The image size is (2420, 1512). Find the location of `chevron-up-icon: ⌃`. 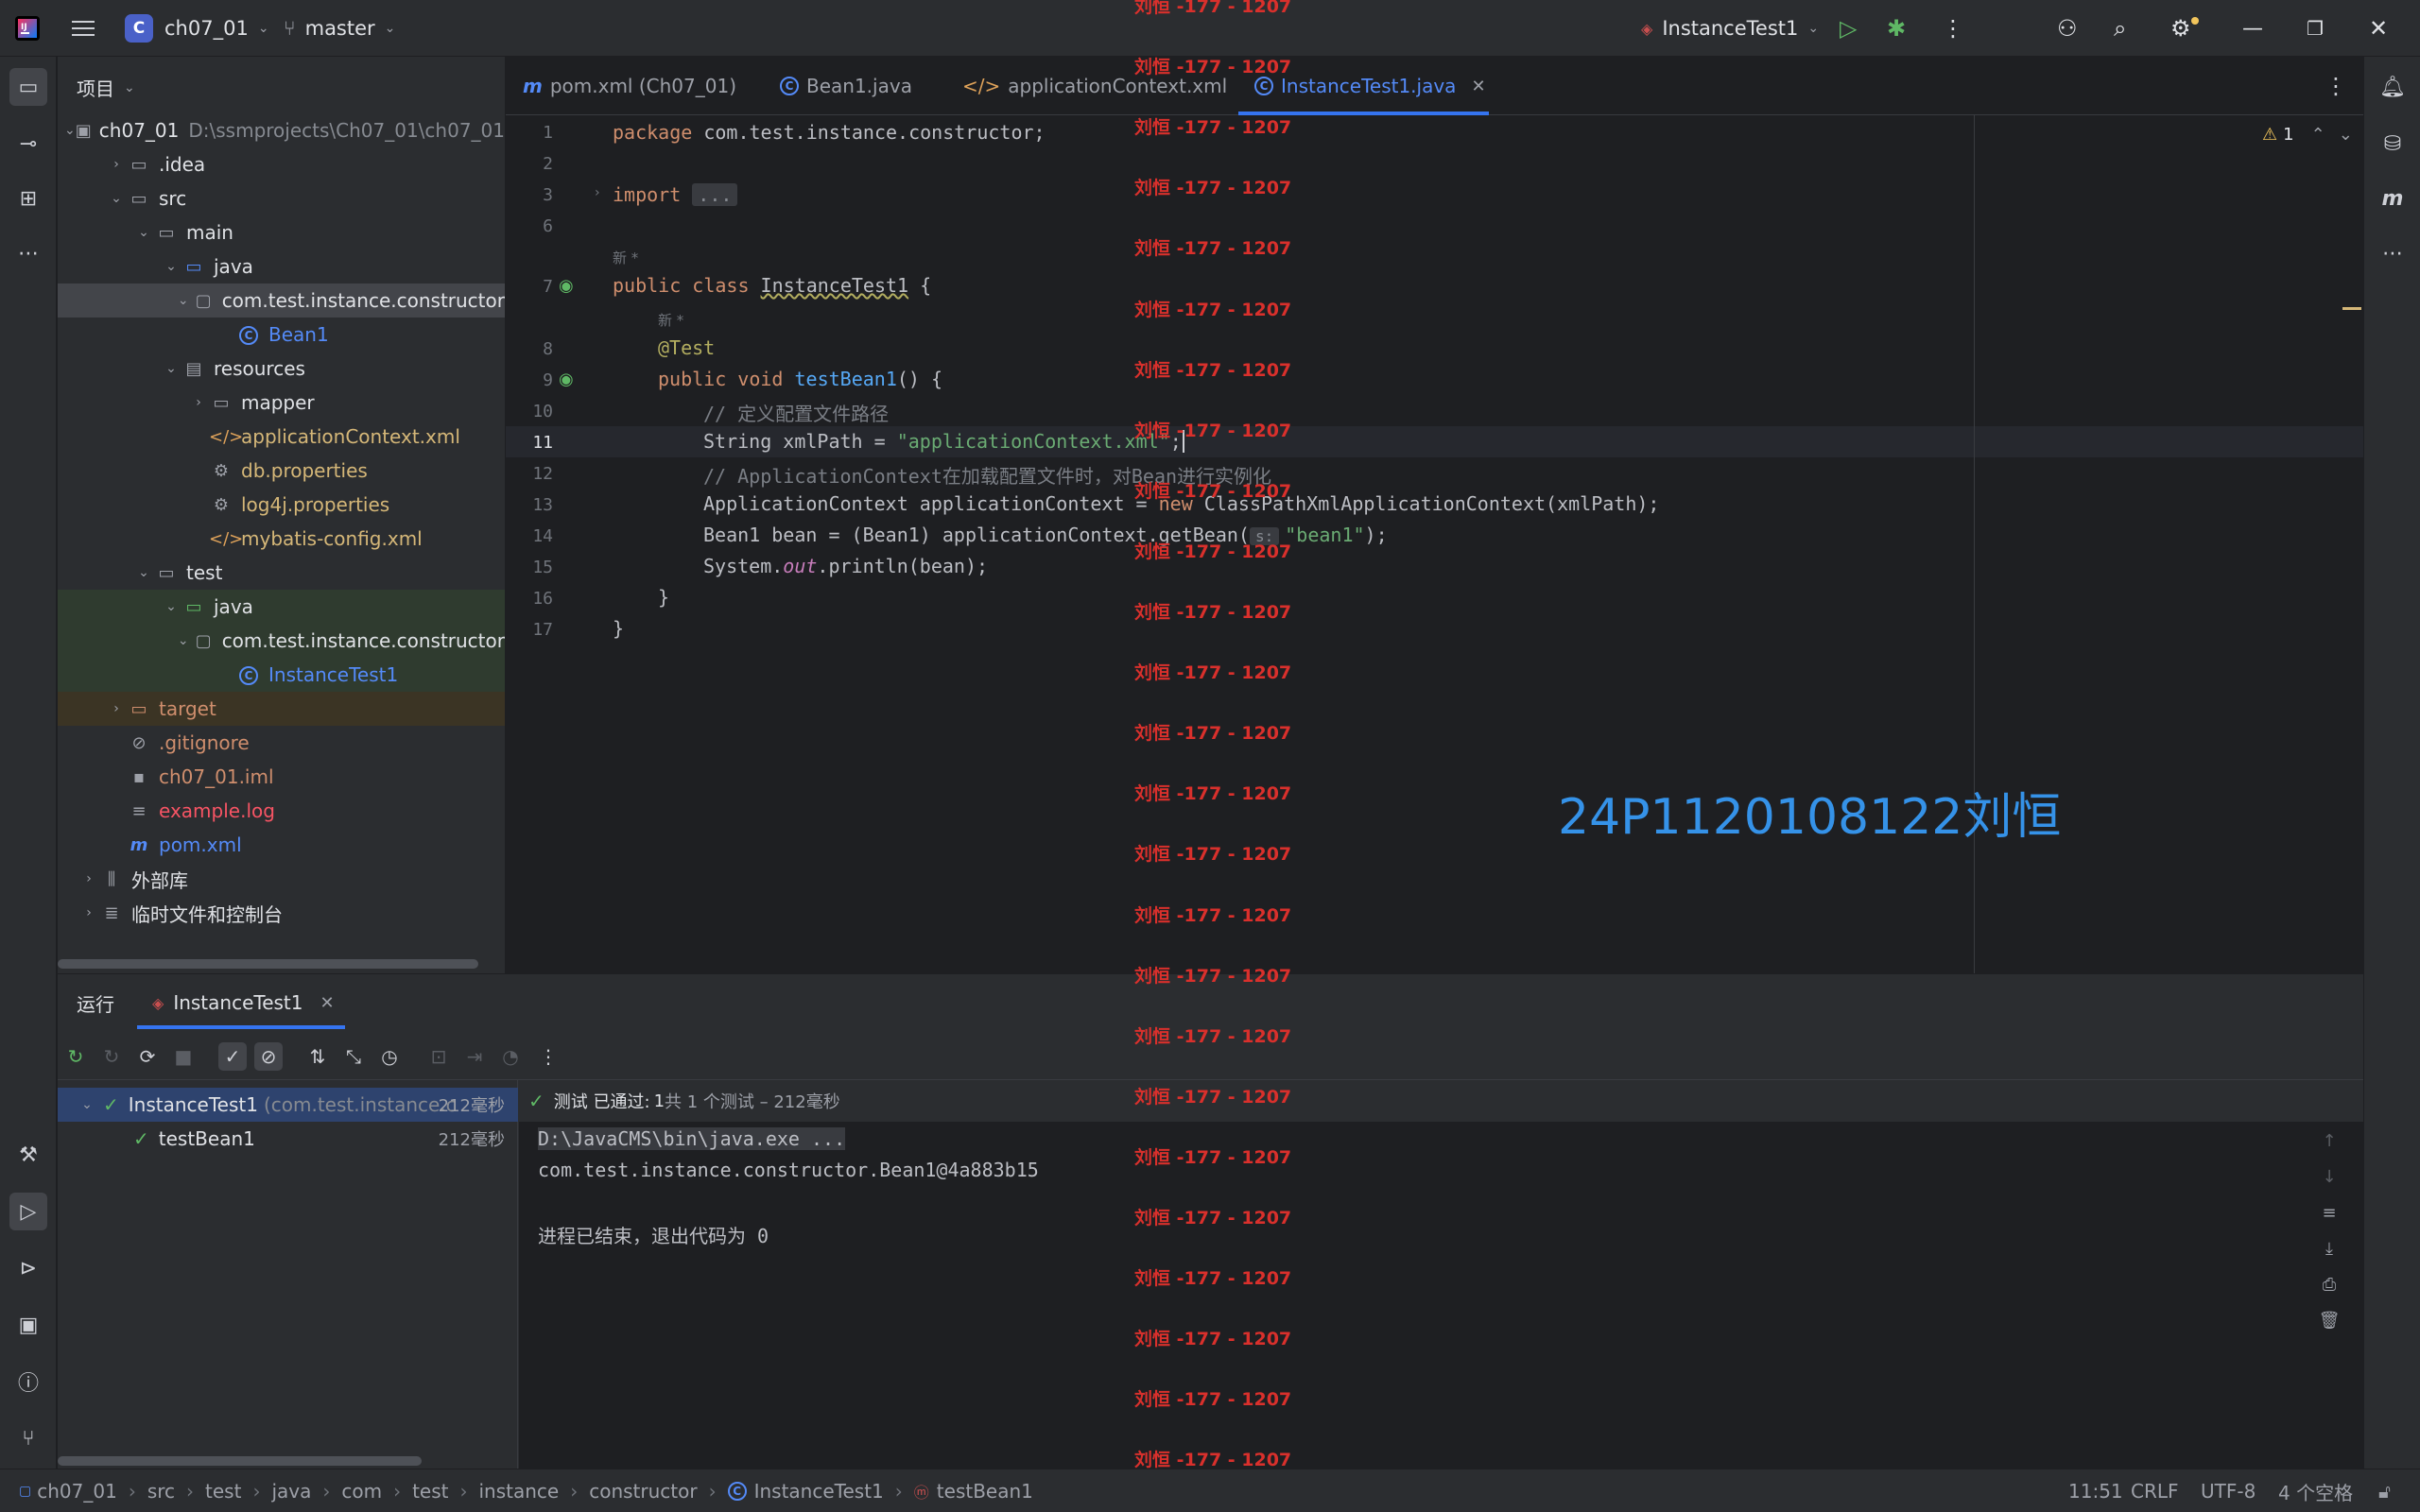

chevron-up-icon: ⌃ is located at coordinates (2318, 135).